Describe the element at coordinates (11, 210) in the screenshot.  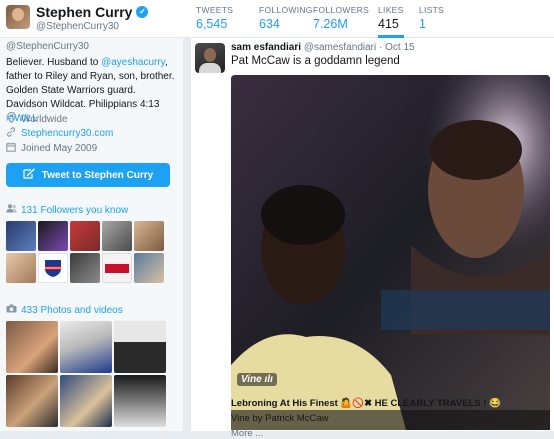
I see `people-icon` at that location.